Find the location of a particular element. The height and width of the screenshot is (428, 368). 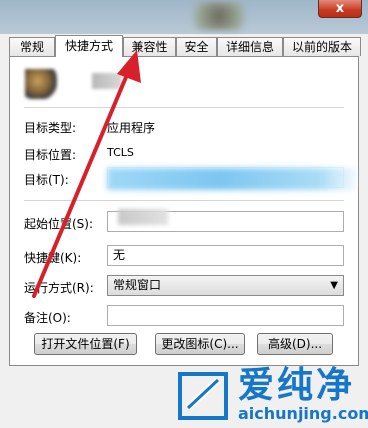

watermark-name: 爱纯净 is located at coordinates (297, 385).